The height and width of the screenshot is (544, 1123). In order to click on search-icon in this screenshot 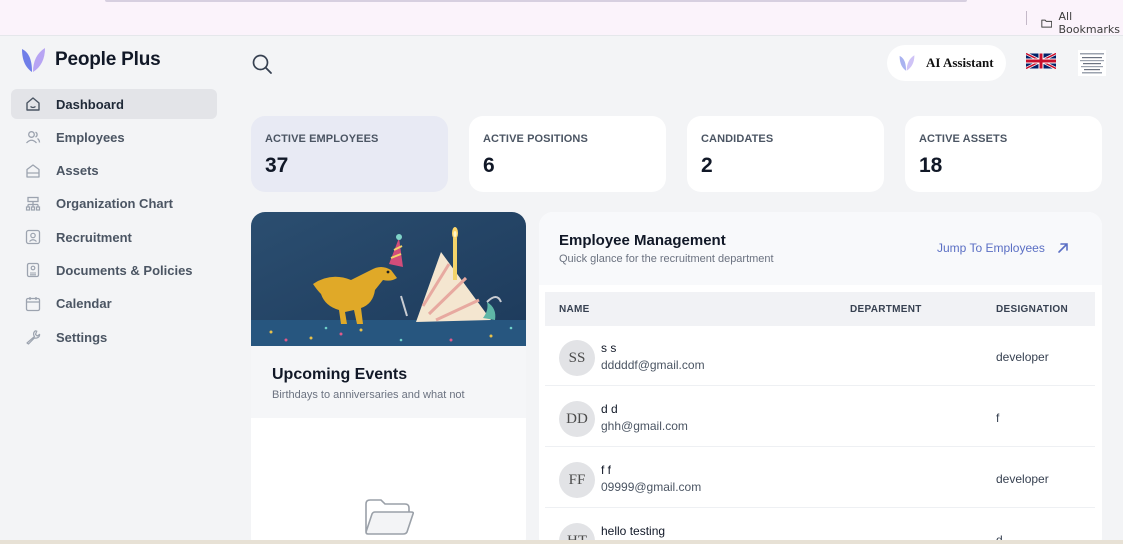, I will do `click(262, 64)`.